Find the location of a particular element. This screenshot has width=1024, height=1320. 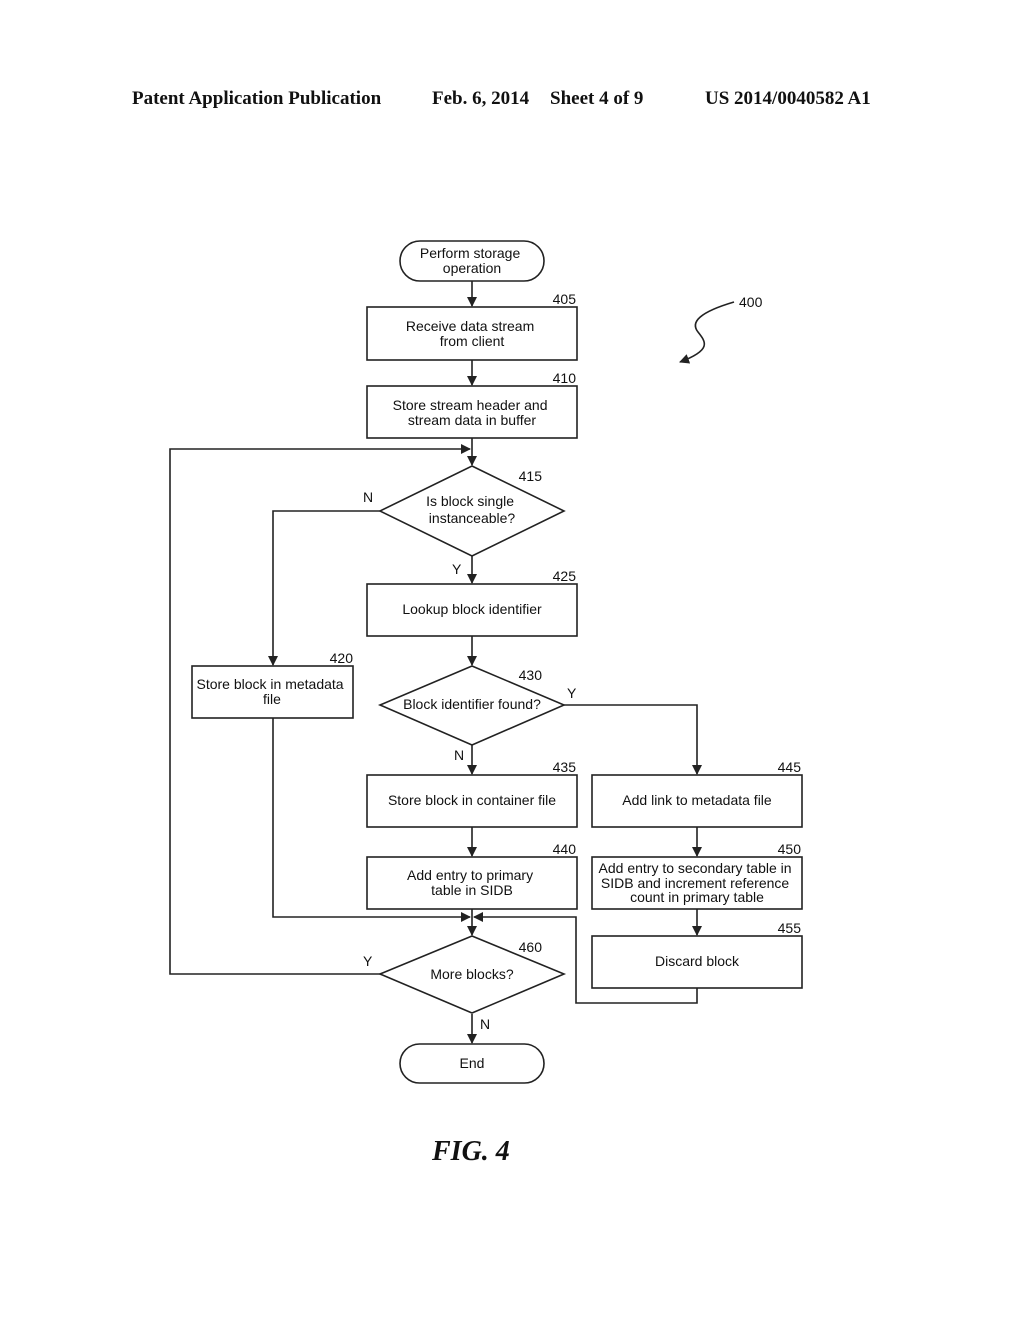

label-460-no: N is located at coordinates (485, 1024).